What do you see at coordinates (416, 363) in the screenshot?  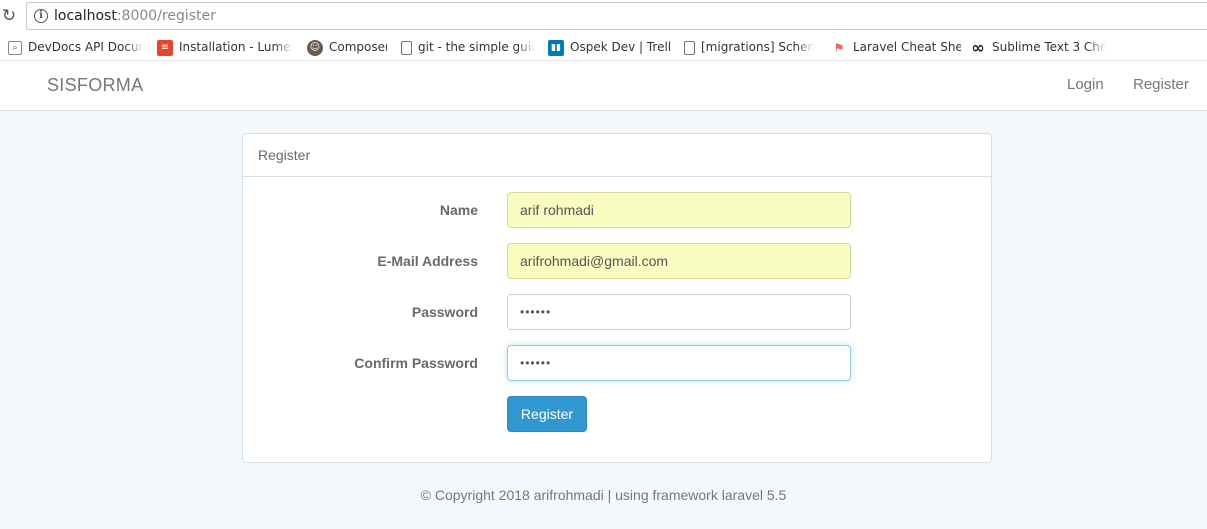 I see `confirm-password-label: Confirm Password` at bounding box center [416, 363].